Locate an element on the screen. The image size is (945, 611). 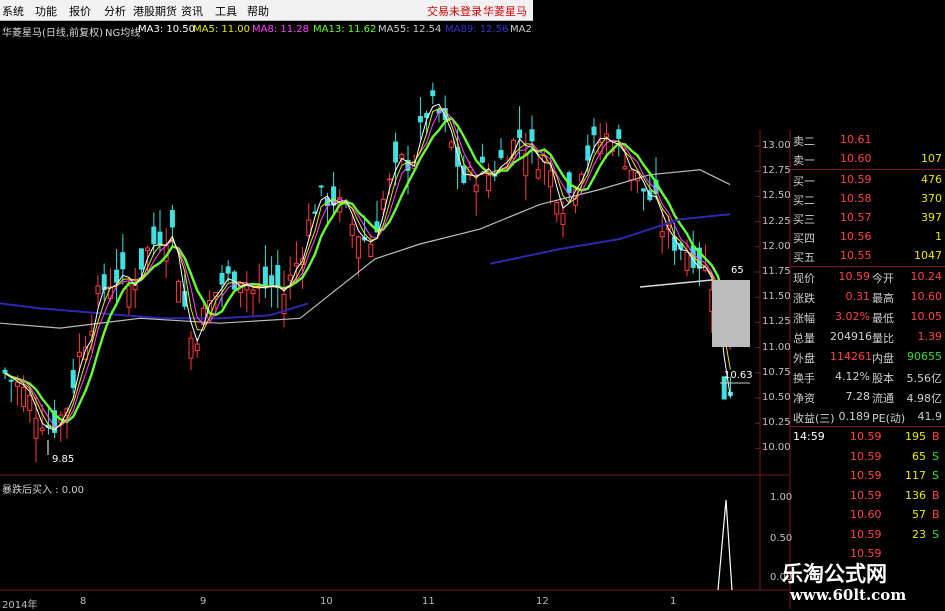
sub-axis-2: 0.50 is located at coordinates (781, 538).